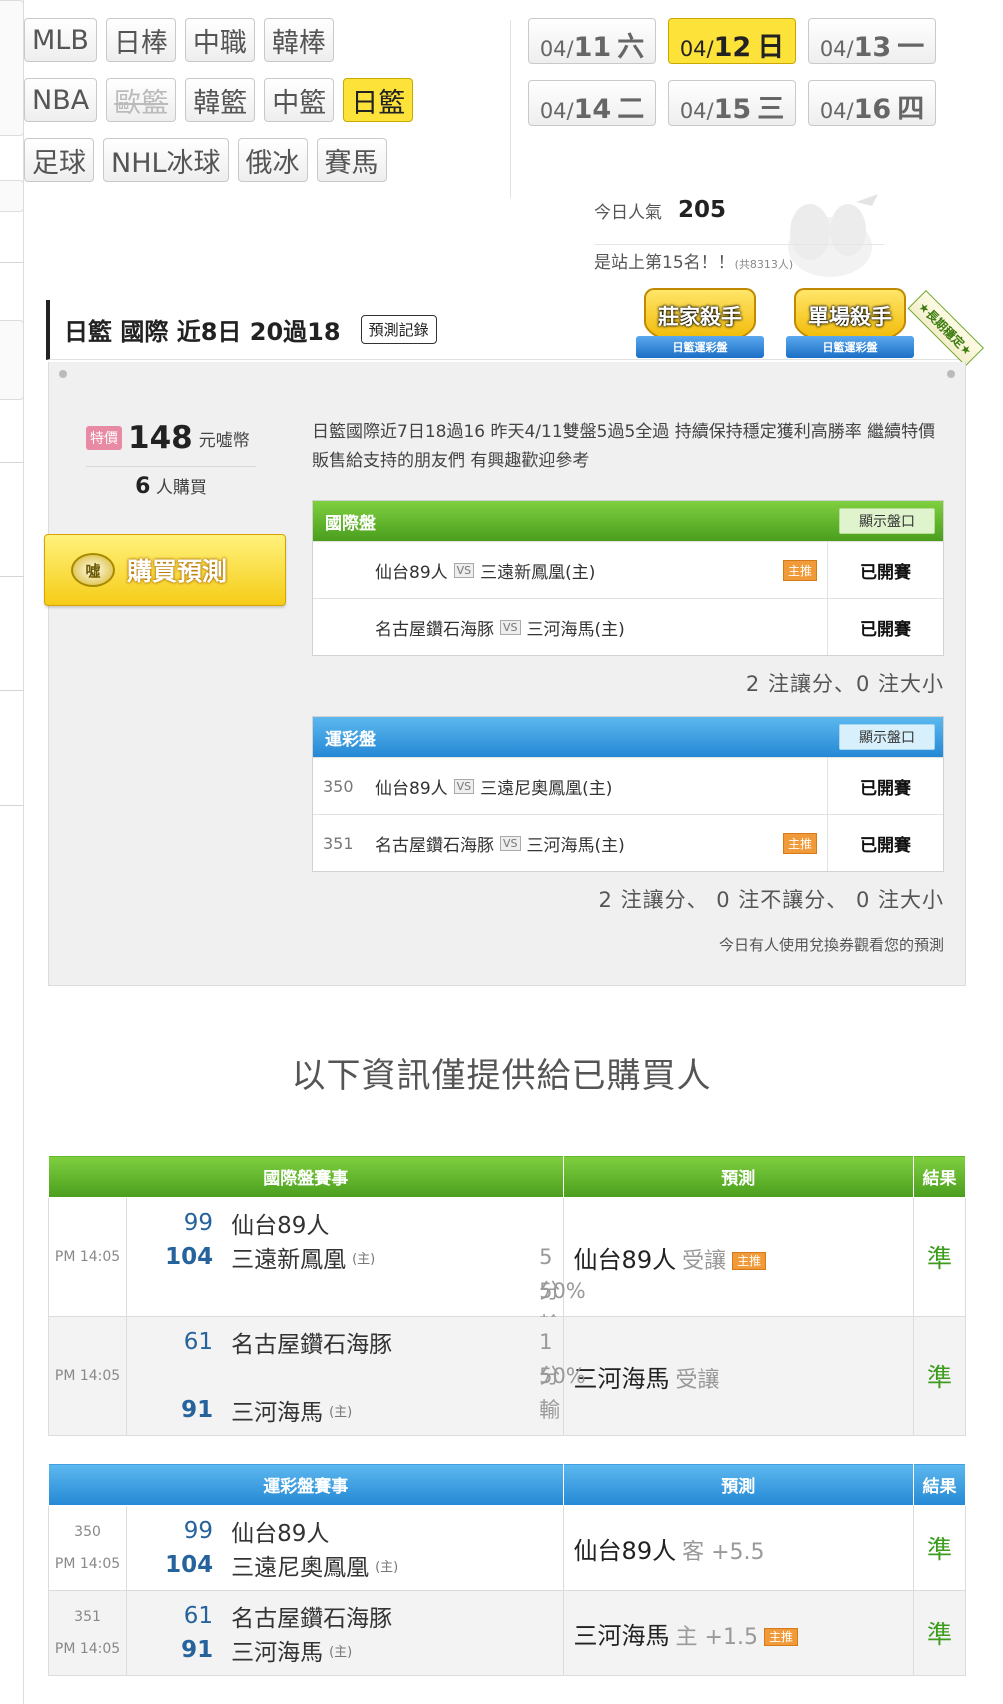 The height and width of the screenshot is (1704, 1003). Describe the element at coordinates (306, 1484) in the screenshot. I see `column-header-games: 運彩盤賽事` at that location.